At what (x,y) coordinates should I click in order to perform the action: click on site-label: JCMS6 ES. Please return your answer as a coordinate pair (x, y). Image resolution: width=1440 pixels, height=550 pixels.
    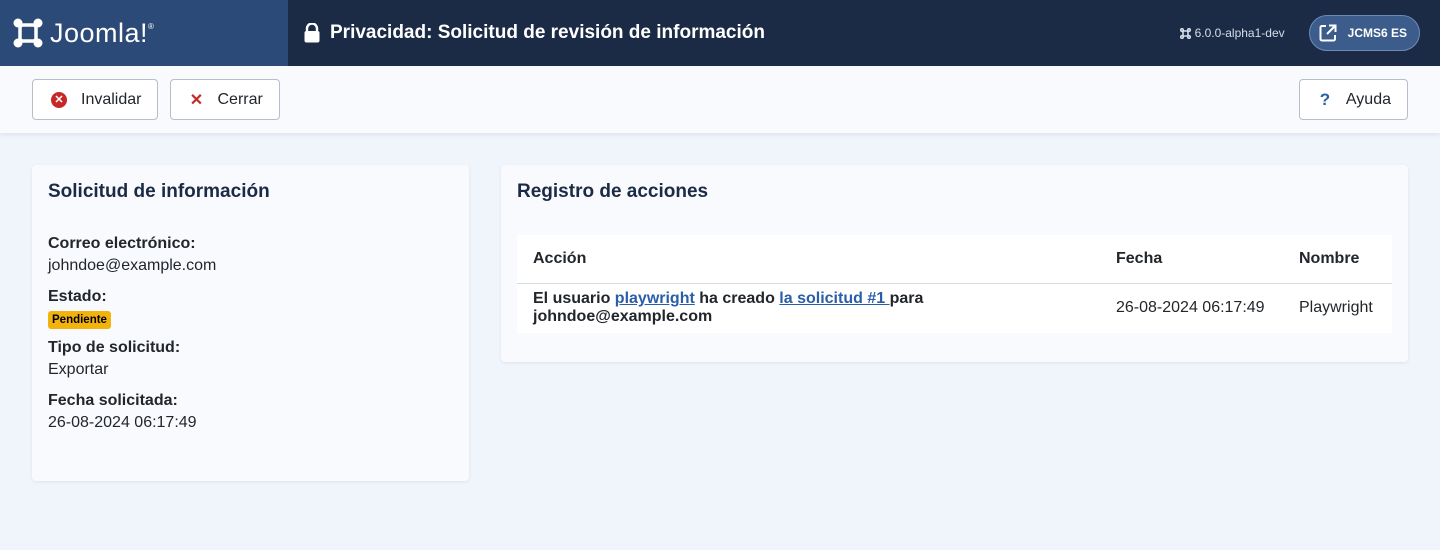
    Looking at the image, I should click on (1377, 33).